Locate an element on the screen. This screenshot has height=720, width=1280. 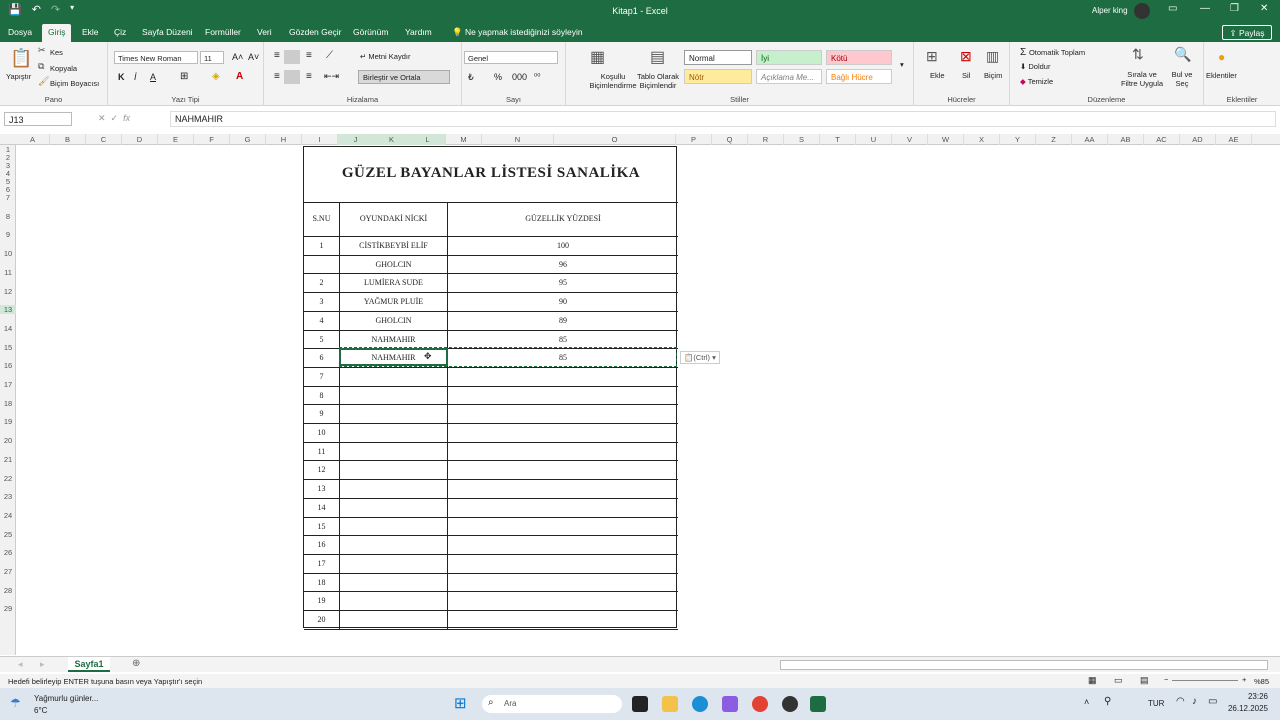
row-header: 24 is located at coordinates (8, 515).